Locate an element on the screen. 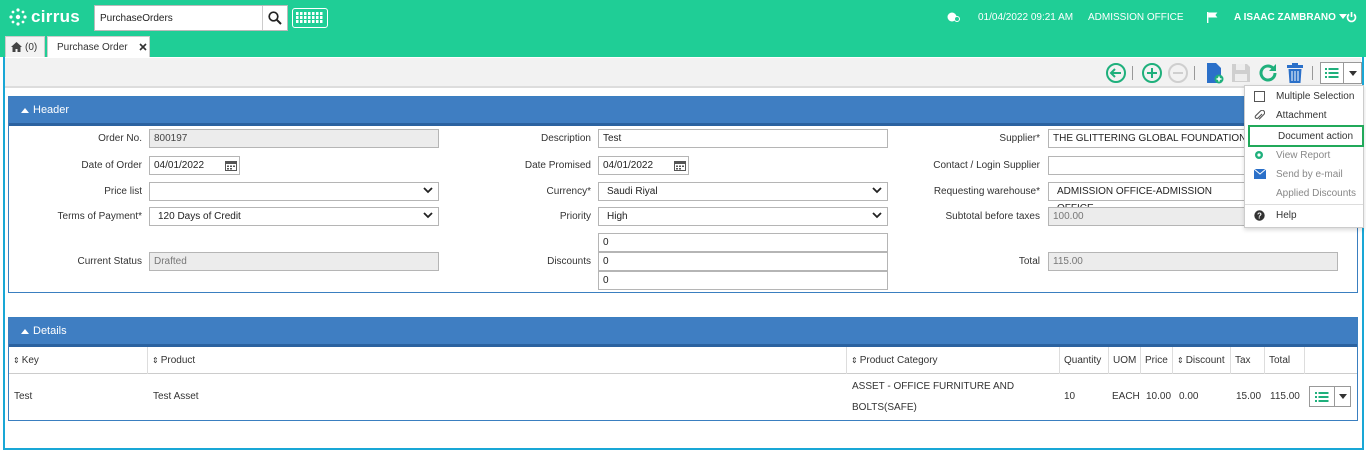  menu-item-label: Help is located at coordinates (1286, 215).